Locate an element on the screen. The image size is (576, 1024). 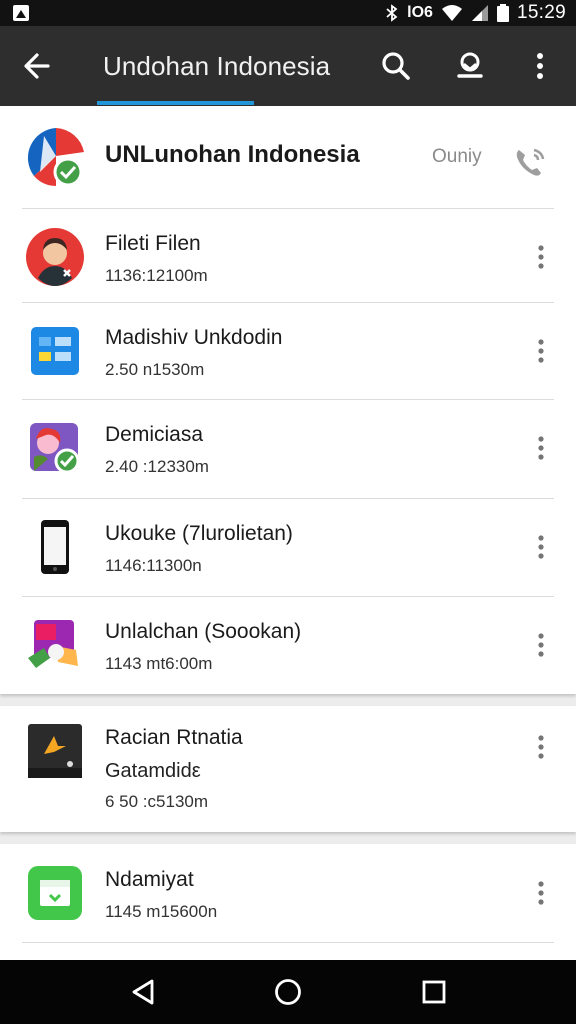
item-subtitle: Gatamdidε is located at coordinates (153, 771).